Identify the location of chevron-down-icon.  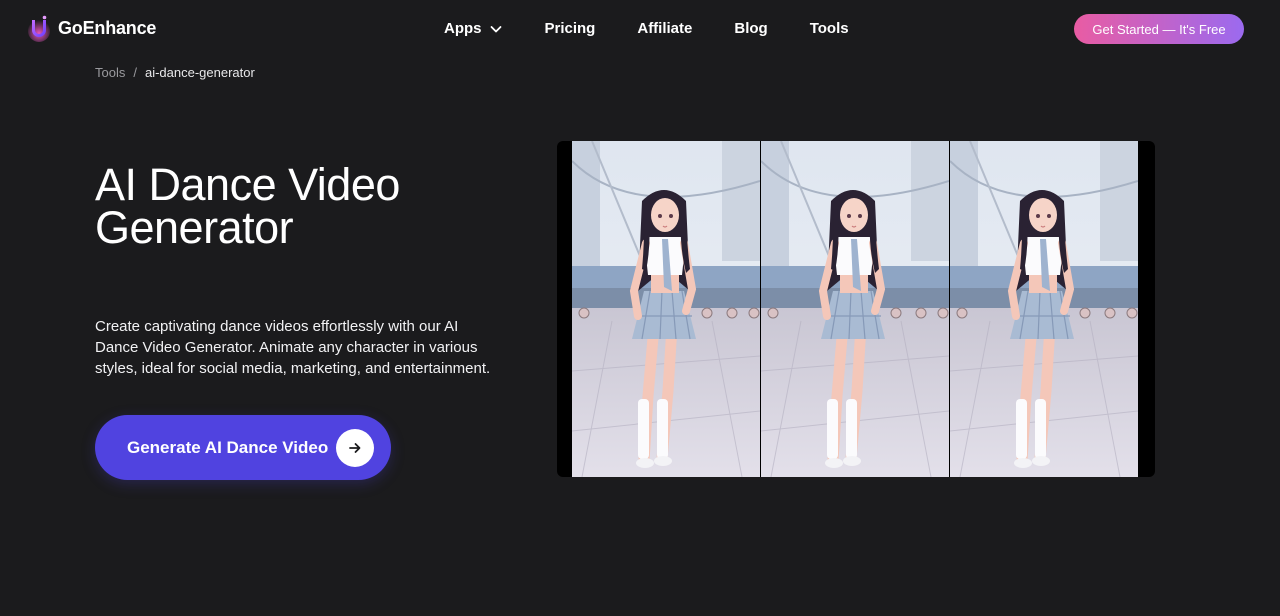
(495, 28).